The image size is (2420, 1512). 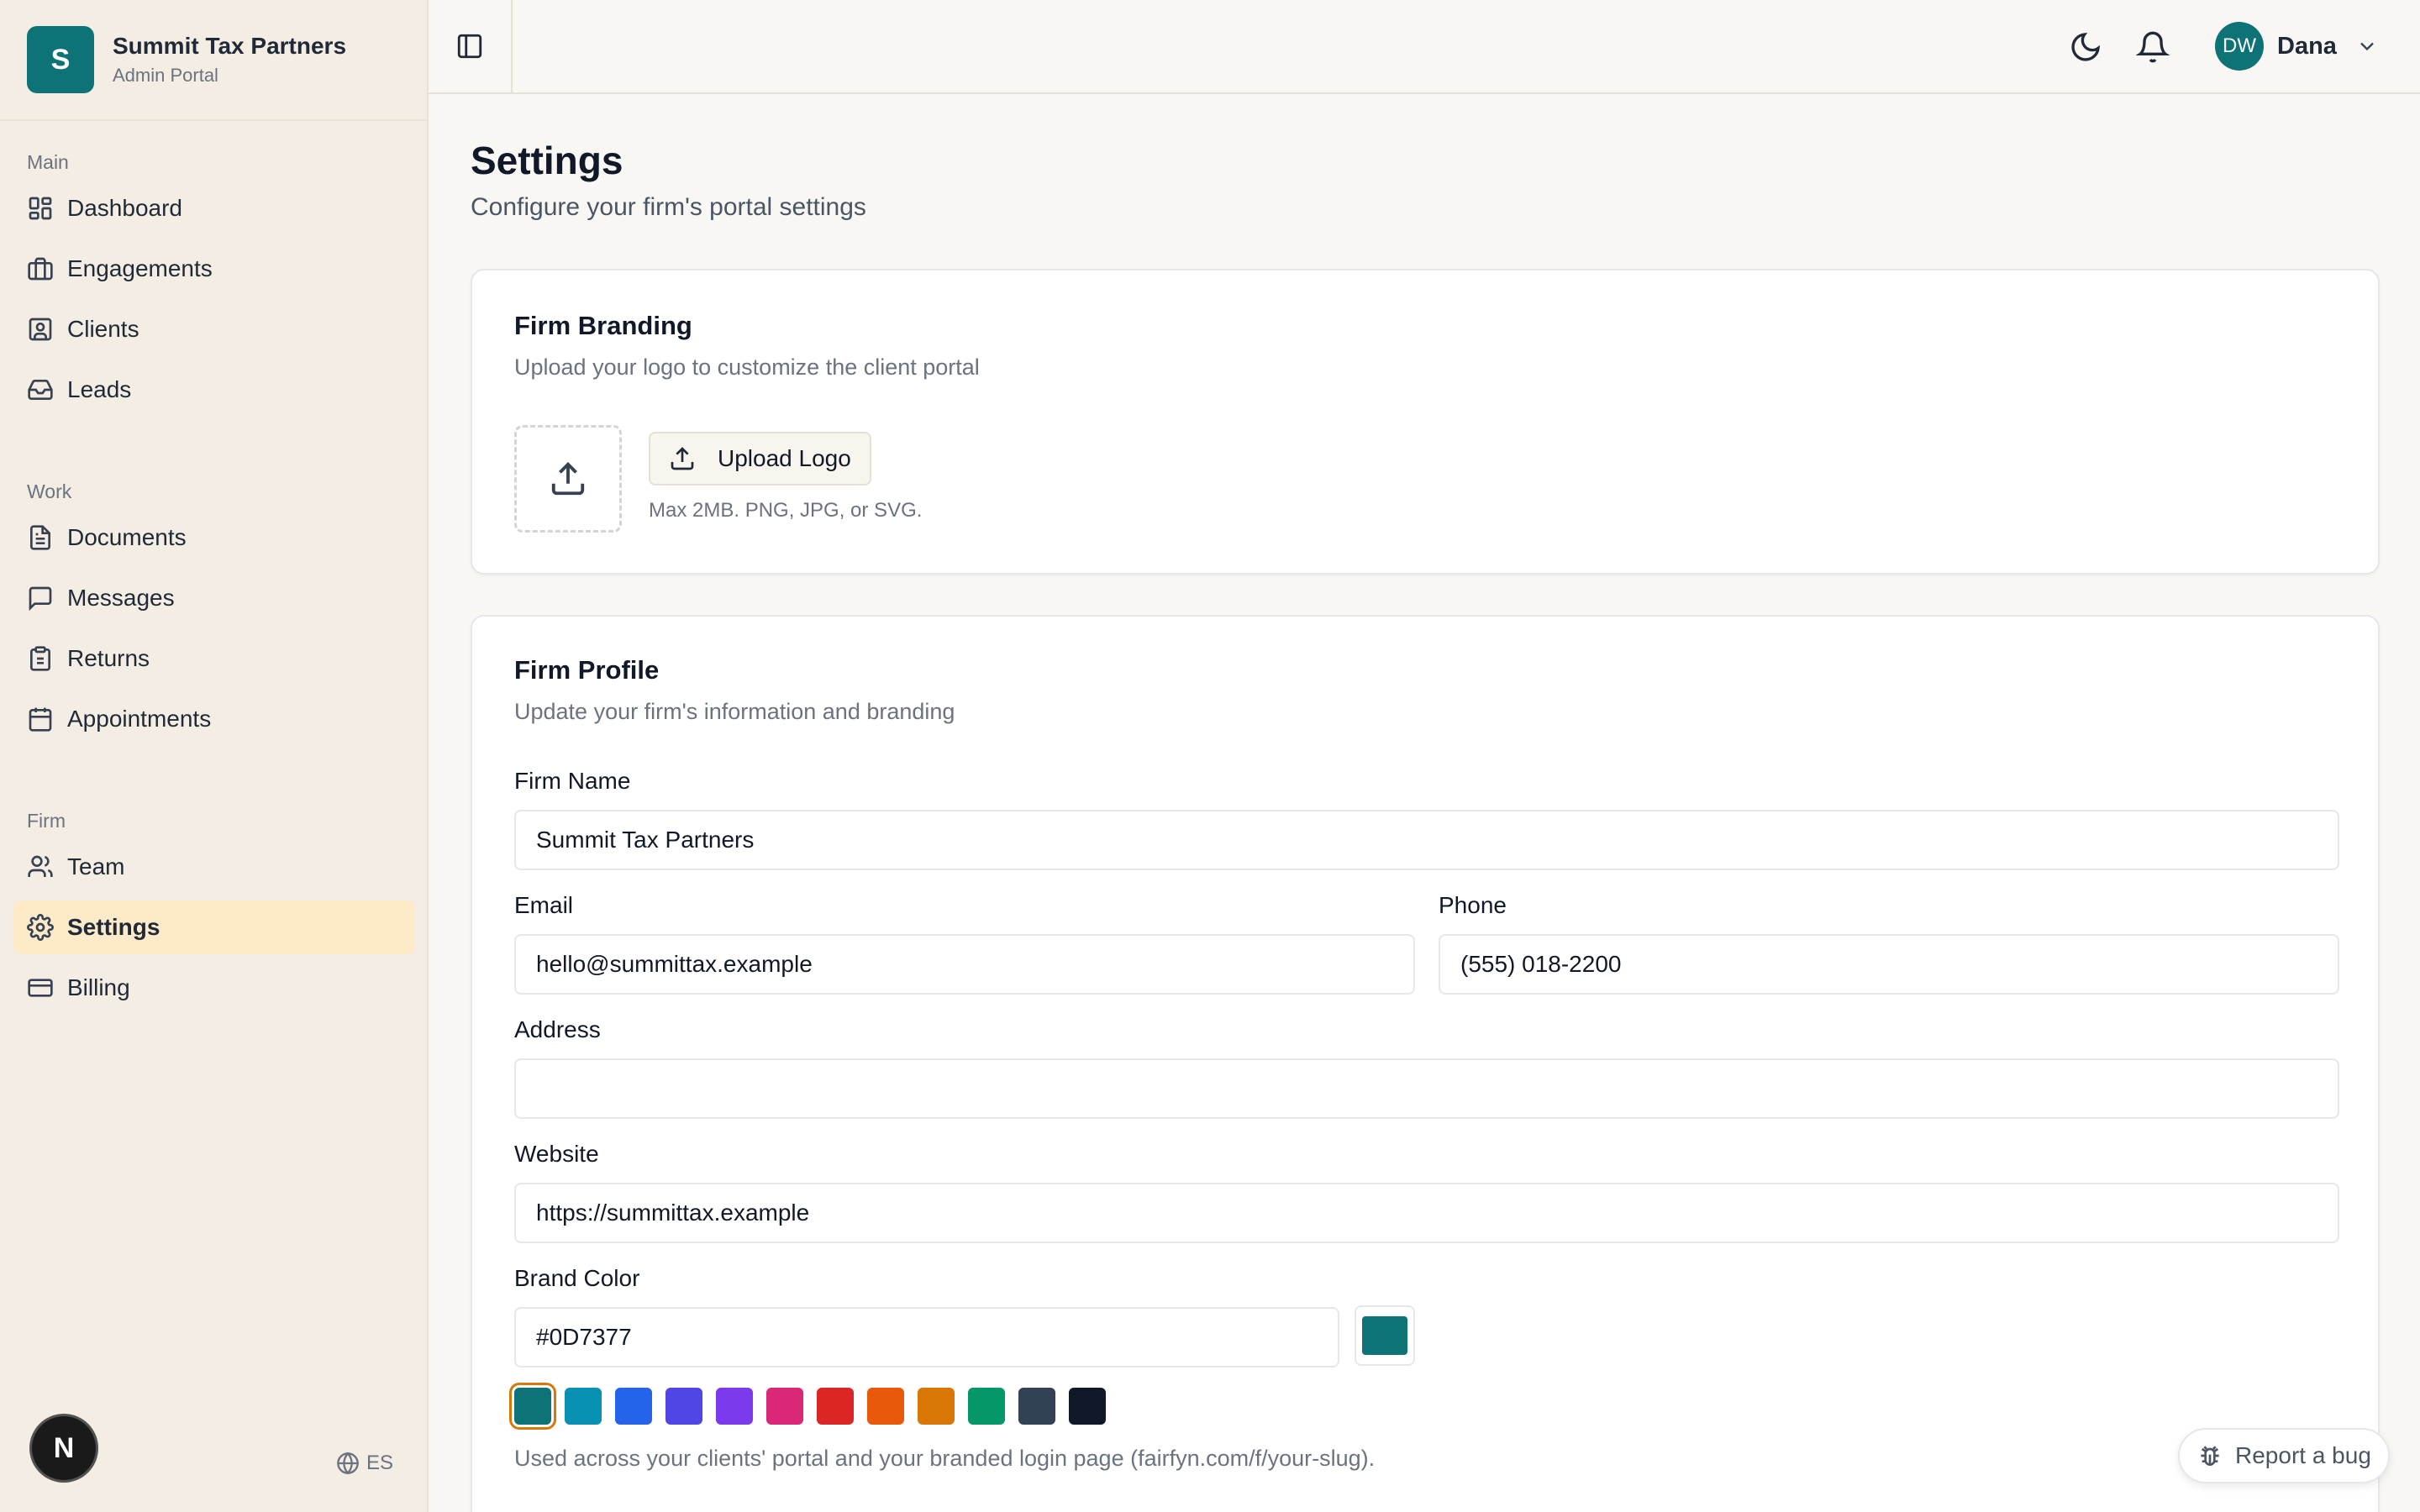 What do you see at coordinates (556, 1154) in the screenshot?
I see `website-label: Website` at bounding box center [556, 1154].